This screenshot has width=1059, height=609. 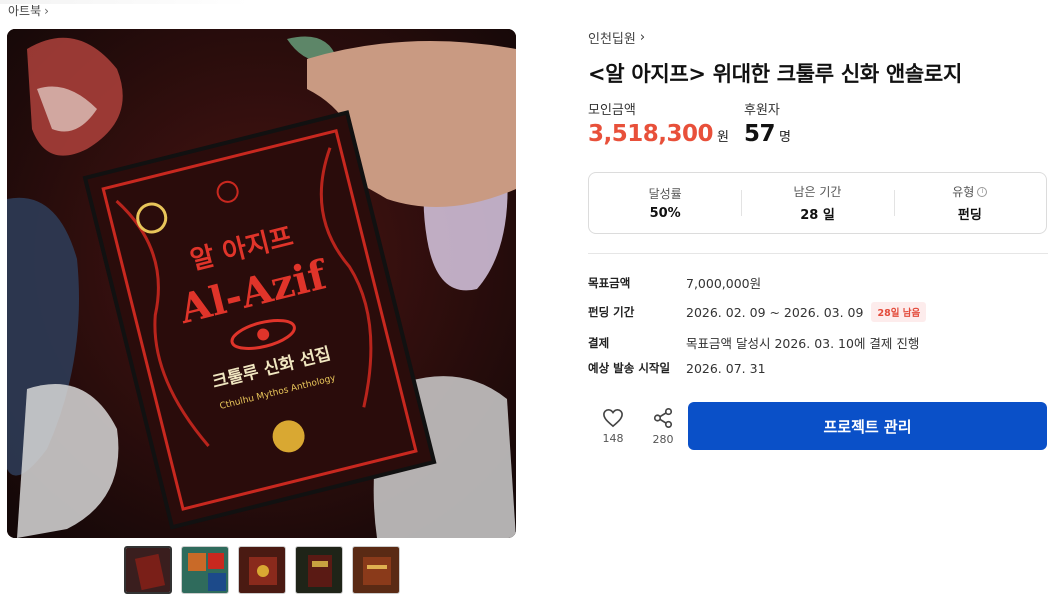 I want to click on thumbnail-strip, so click(x=262, y=570).